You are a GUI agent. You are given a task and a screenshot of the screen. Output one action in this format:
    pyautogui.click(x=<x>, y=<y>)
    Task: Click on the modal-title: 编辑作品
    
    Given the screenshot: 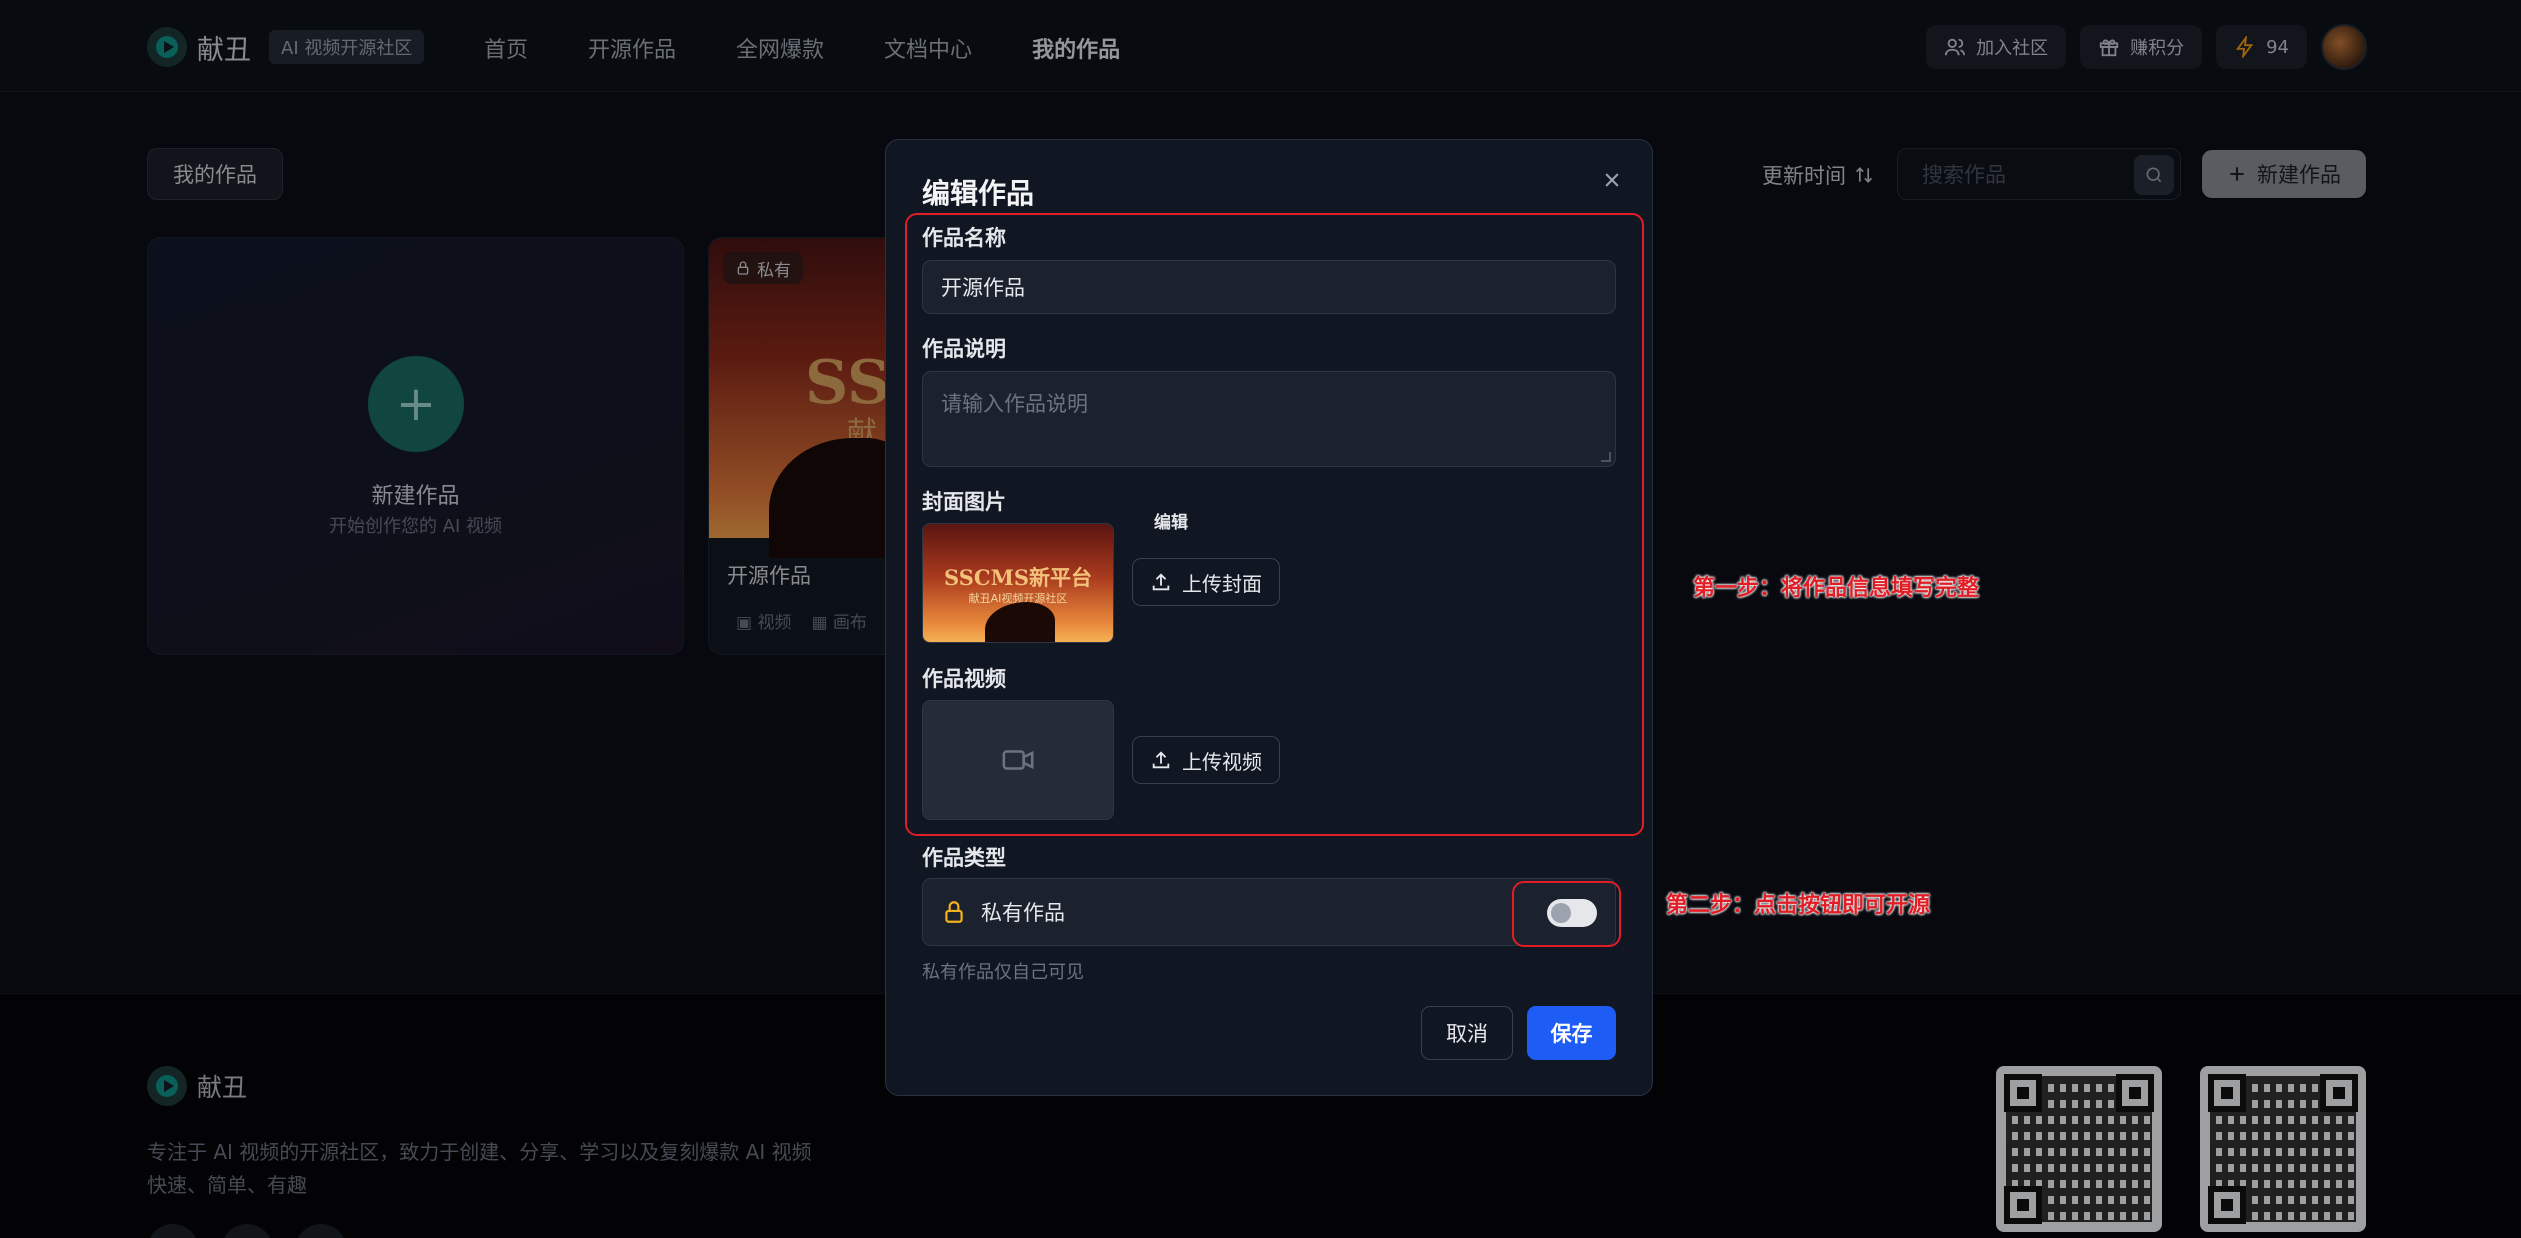 What is the action you would take?
    pyautogui.click(x=978, y=193)
    